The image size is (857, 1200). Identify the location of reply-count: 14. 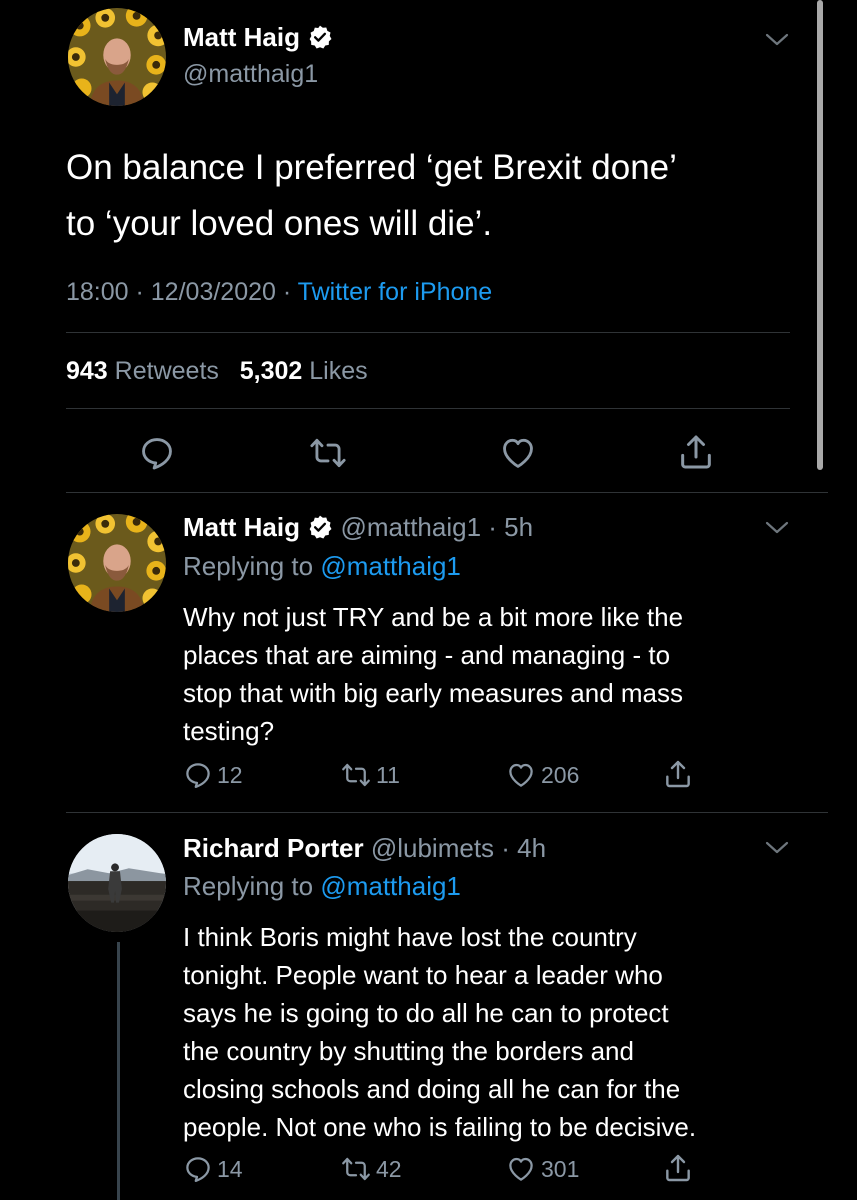
(230, 1168).